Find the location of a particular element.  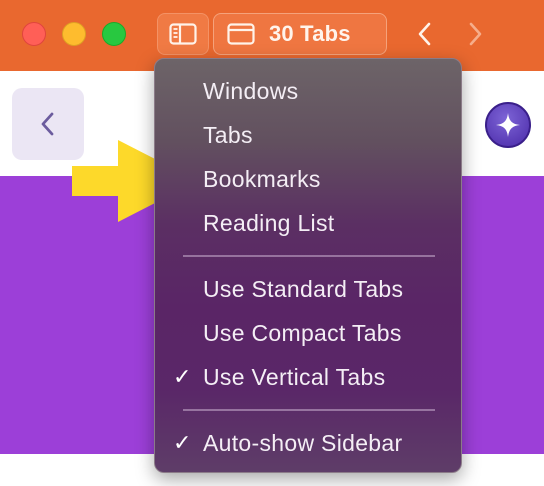

menu-item-windows: Windows is located at coordinates (309, 91).